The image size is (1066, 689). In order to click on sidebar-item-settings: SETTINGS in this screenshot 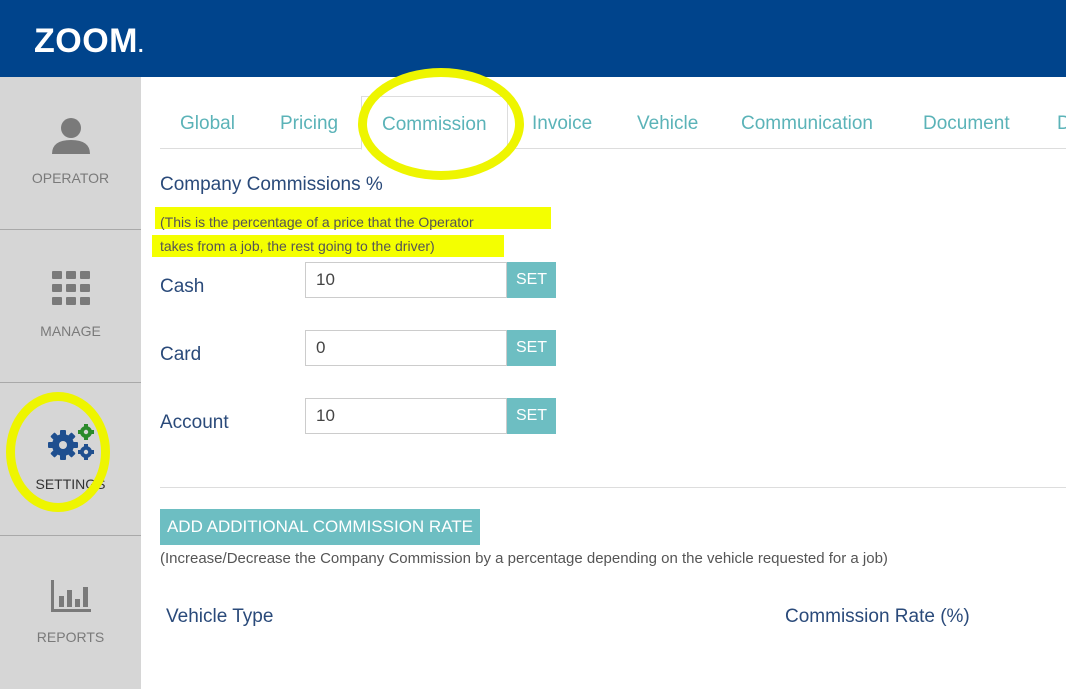, I will do `click(70, 459)`.